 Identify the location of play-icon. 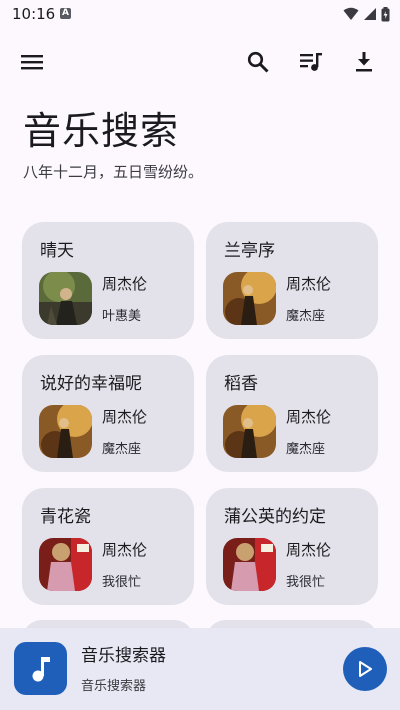
(365, 669).